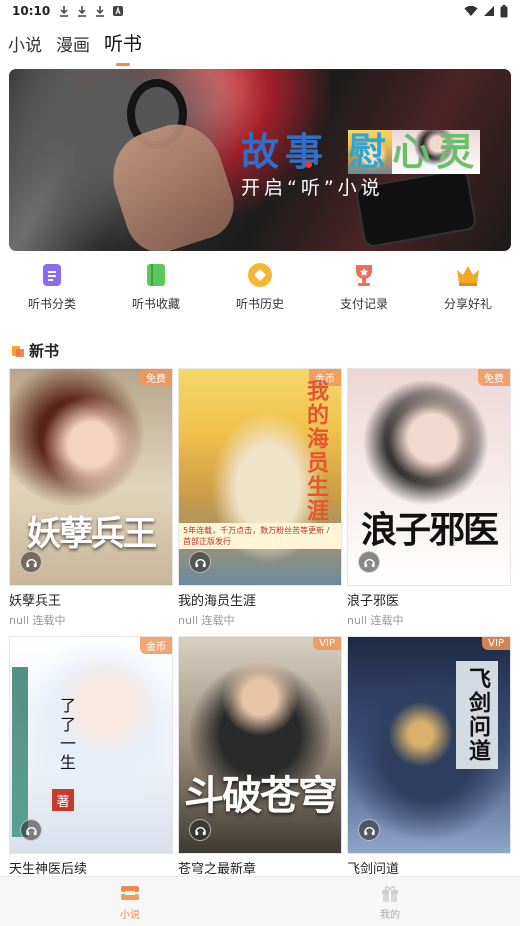  I want to click on cover-side-stripe, so click(20, 752).